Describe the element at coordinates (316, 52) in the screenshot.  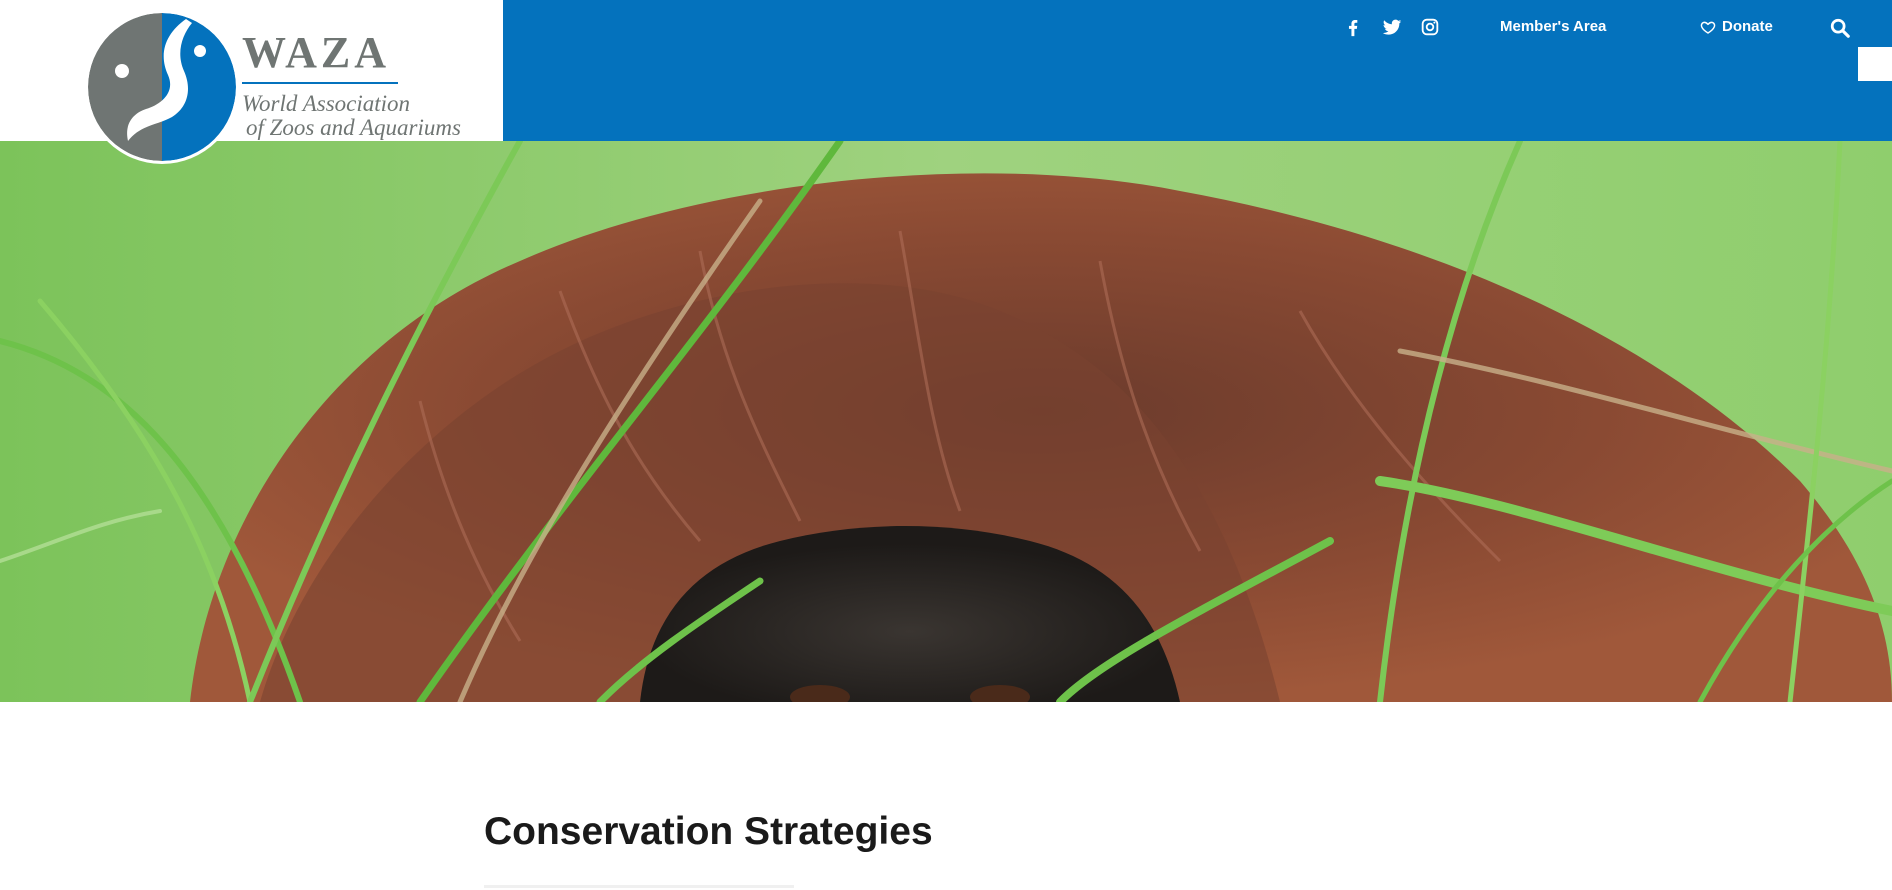
I see `logo-wordmark: WAZA` at that location.